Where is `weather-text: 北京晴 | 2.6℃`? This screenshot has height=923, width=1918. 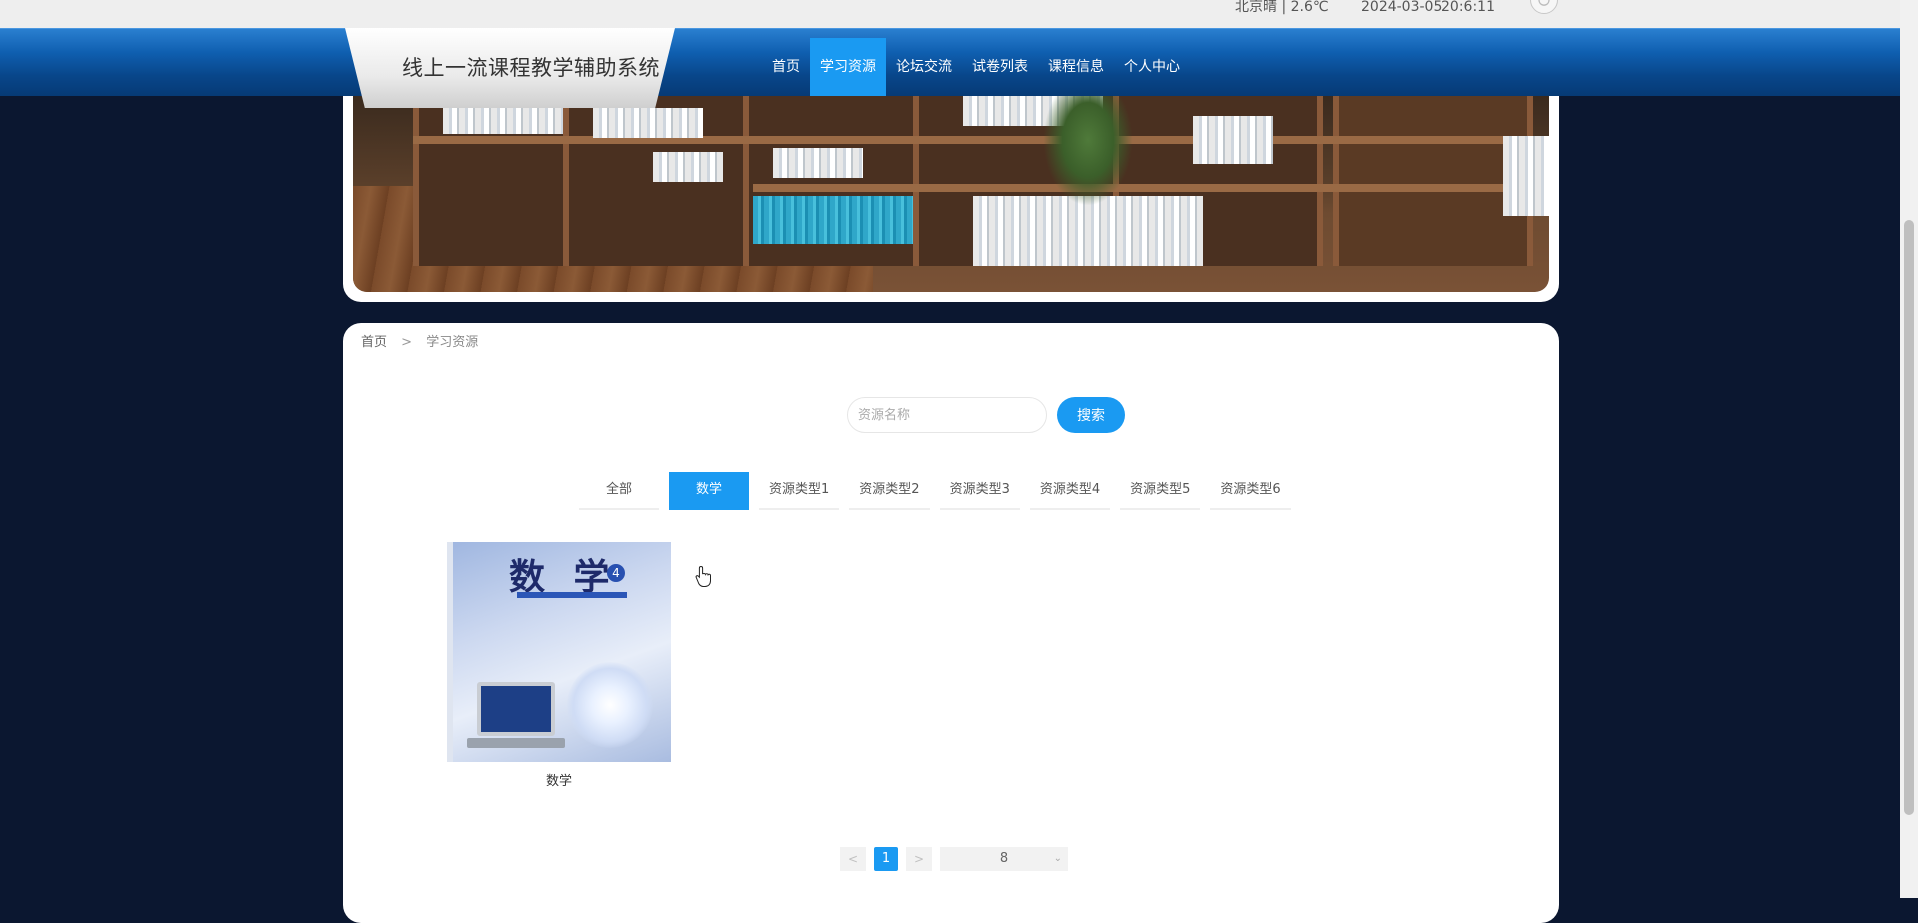 weather-text: 北京晴 | 2.6℃ is located at coordinates (1282, 7).